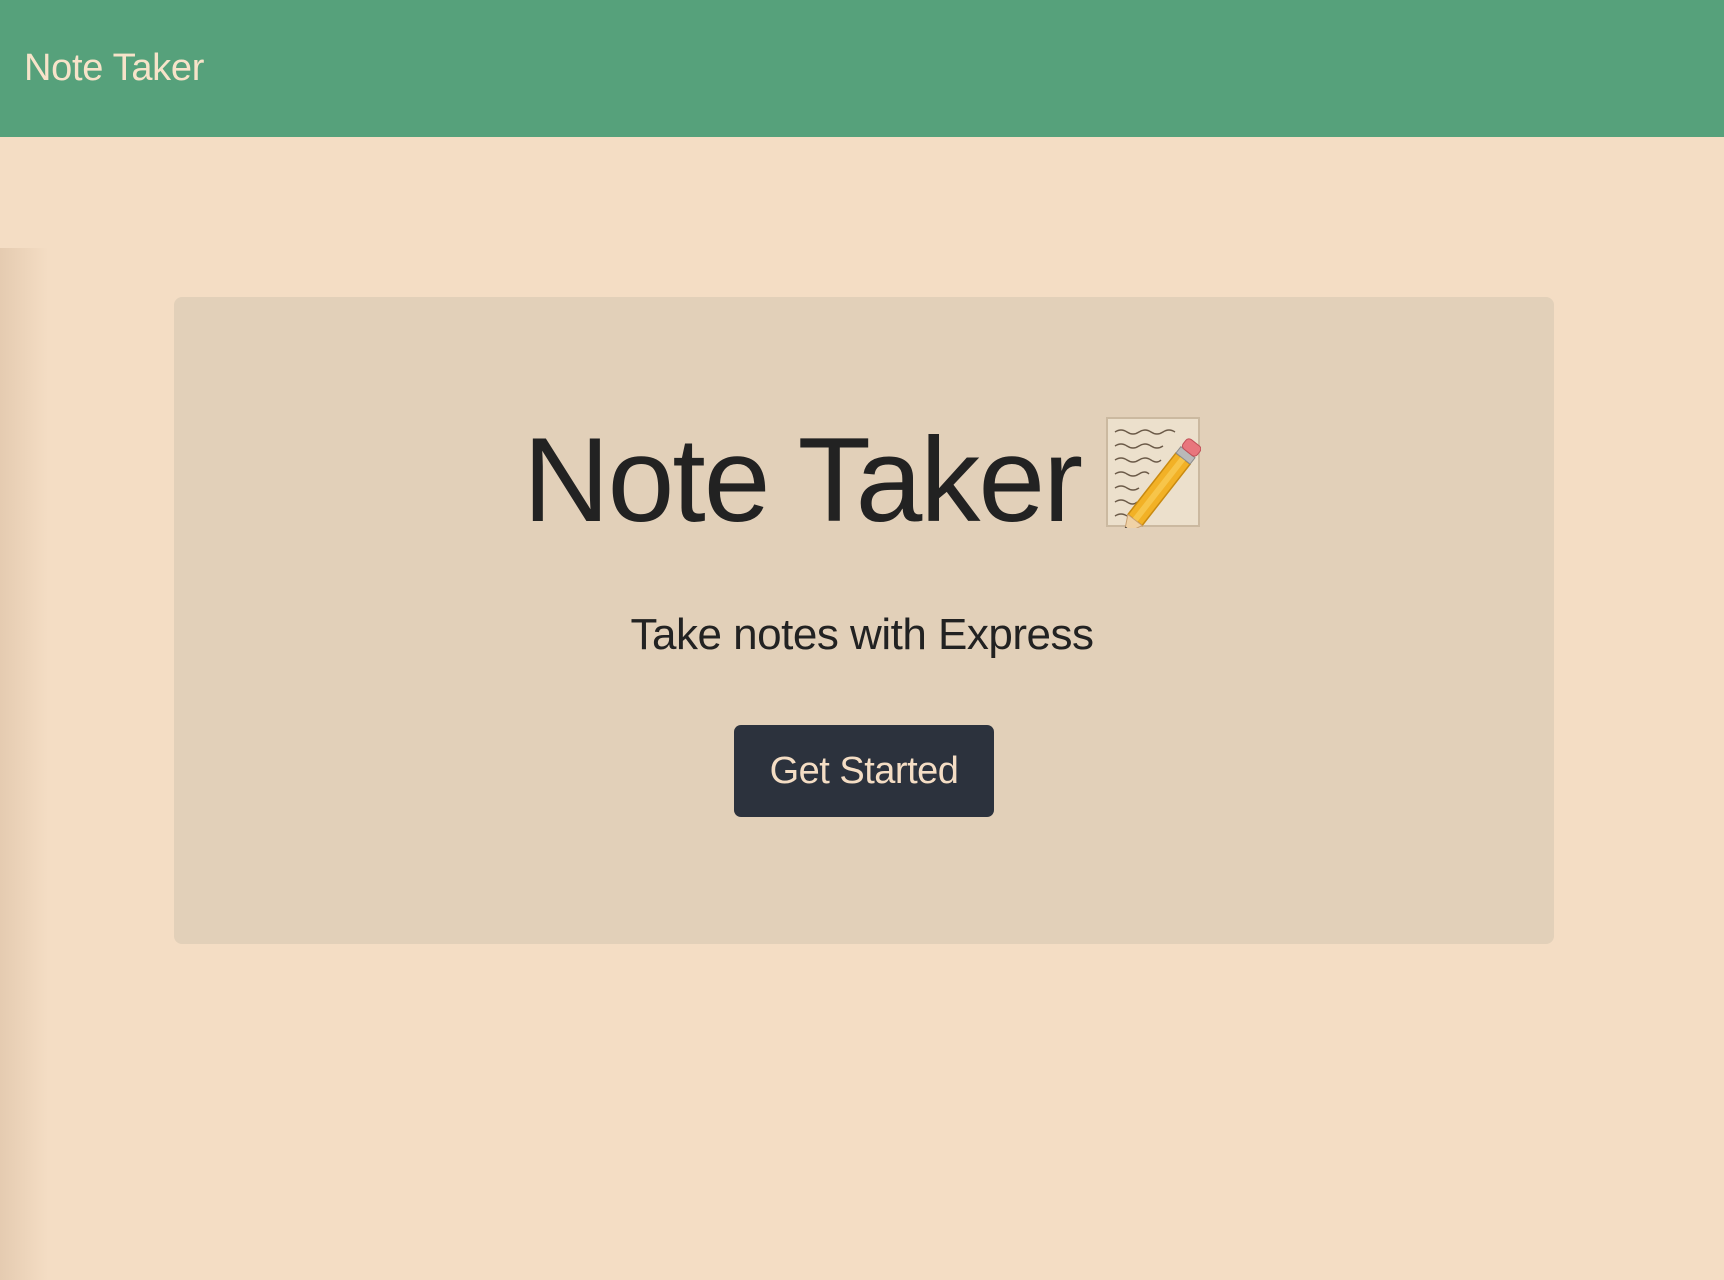 This screenshot has height=1280, width=1724. Describe the element at coordinates (802, 480) in the screenshot. I see `hero-title-text: Note Taker` at that location.